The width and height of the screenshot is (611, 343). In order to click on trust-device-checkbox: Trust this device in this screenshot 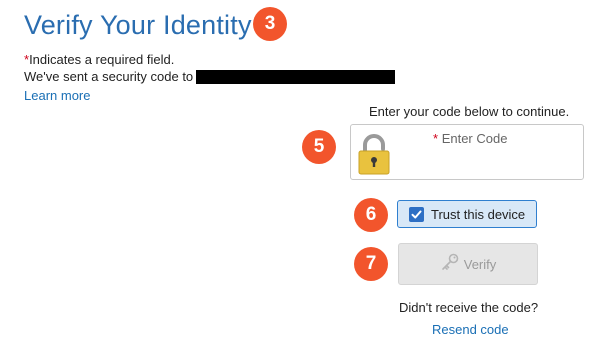, I will do `click(467, 214)`.